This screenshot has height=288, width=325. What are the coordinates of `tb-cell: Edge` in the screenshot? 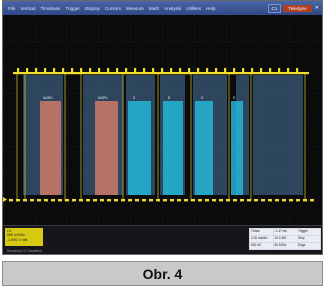 It's located at (308, 245).